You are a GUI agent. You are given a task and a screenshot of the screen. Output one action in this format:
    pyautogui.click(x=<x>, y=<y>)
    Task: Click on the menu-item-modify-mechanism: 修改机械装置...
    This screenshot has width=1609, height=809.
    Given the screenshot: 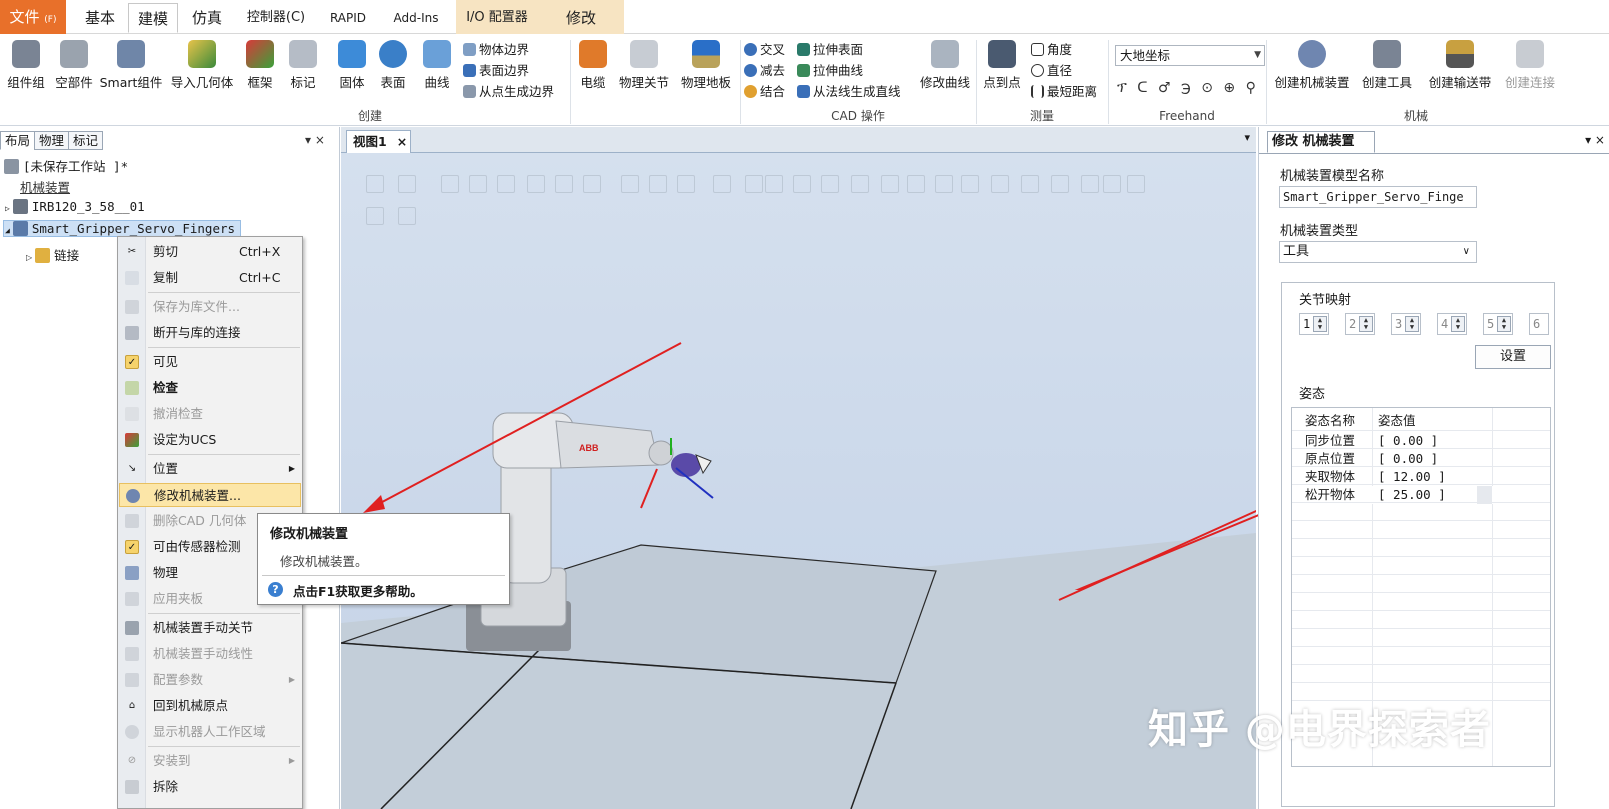 What is the action you would take?
    pyautogui.click(x=210, y=495)
    